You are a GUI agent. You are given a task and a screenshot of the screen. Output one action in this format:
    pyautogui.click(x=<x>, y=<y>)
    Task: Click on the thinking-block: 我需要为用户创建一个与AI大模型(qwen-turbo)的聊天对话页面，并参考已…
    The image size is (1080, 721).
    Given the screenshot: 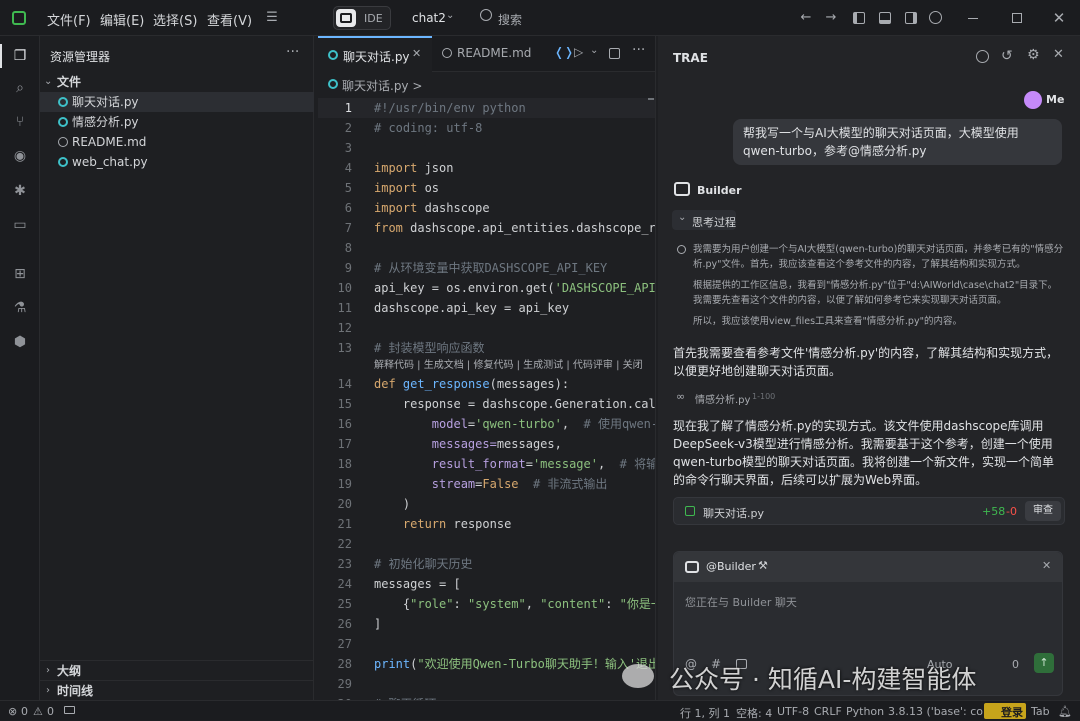 What is the action you would take?
    pyautogui.click(x=879, y=285)
    